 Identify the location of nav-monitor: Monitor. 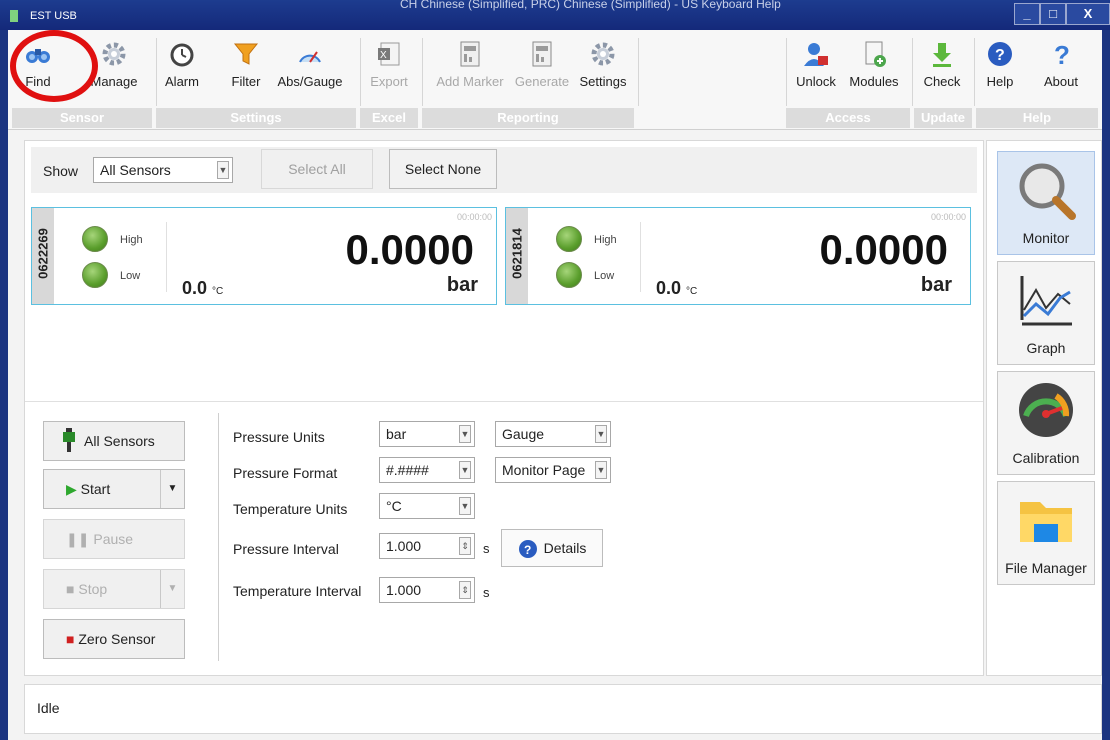
(1046, 203).